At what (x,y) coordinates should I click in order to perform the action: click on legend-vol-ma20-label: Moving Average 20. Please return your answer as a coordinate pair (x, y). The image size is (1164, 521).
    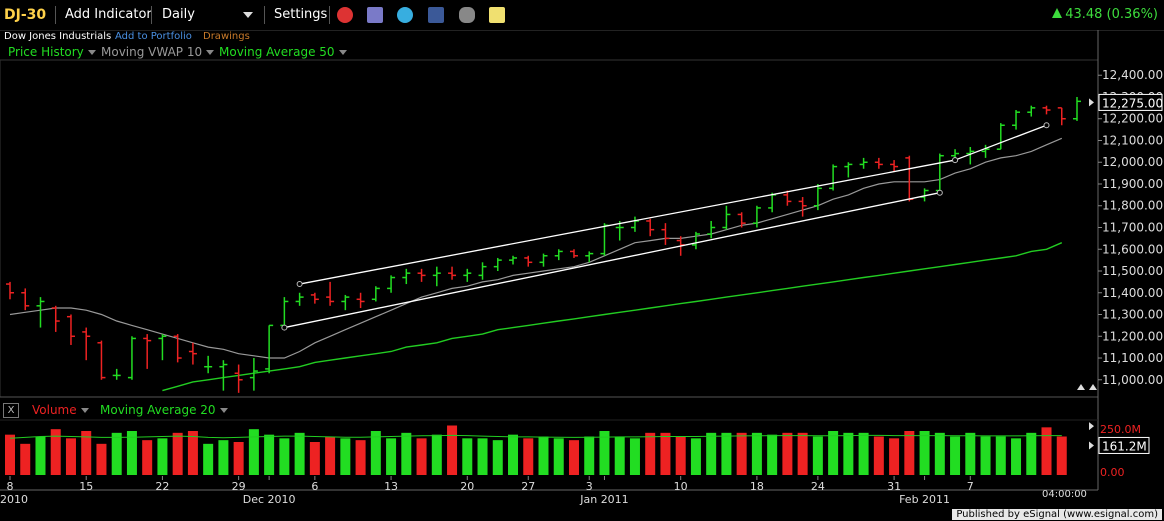
    Looking at the image, I should click on (158, 410).